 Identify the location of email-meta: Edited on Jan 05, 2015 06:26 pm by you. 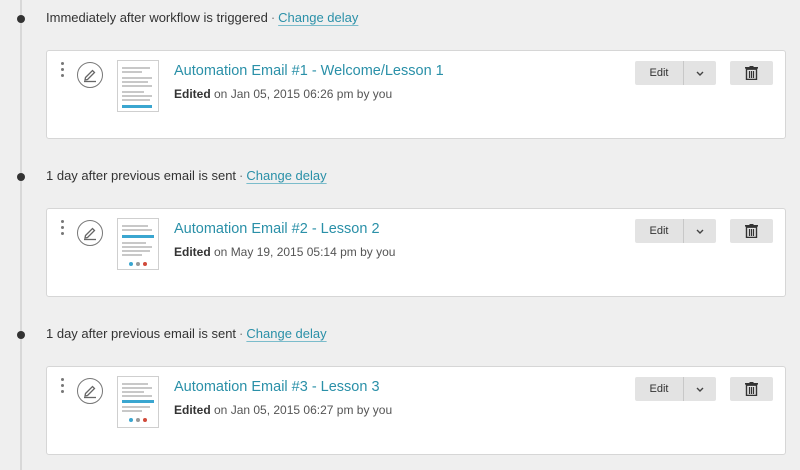
(283, 94).